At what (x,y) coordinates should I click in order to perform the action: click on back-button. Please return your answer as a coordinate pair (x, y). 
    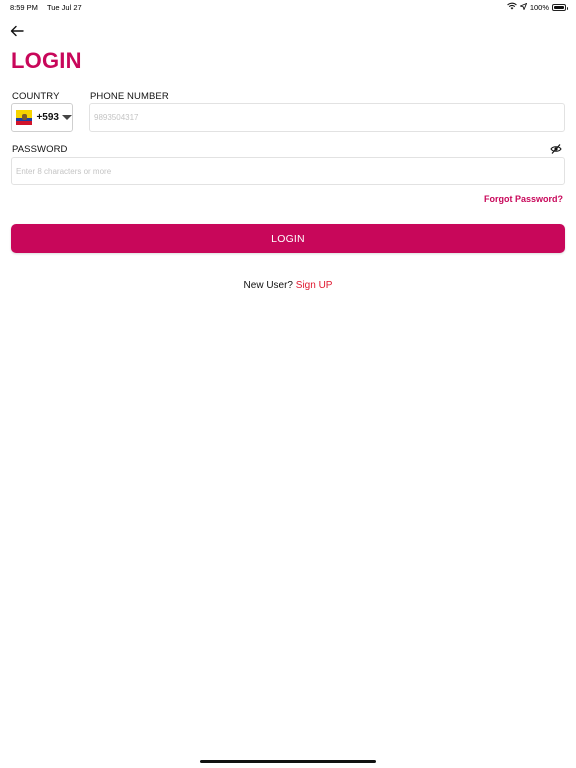
    Looking at the image, I should click on (17, 31).